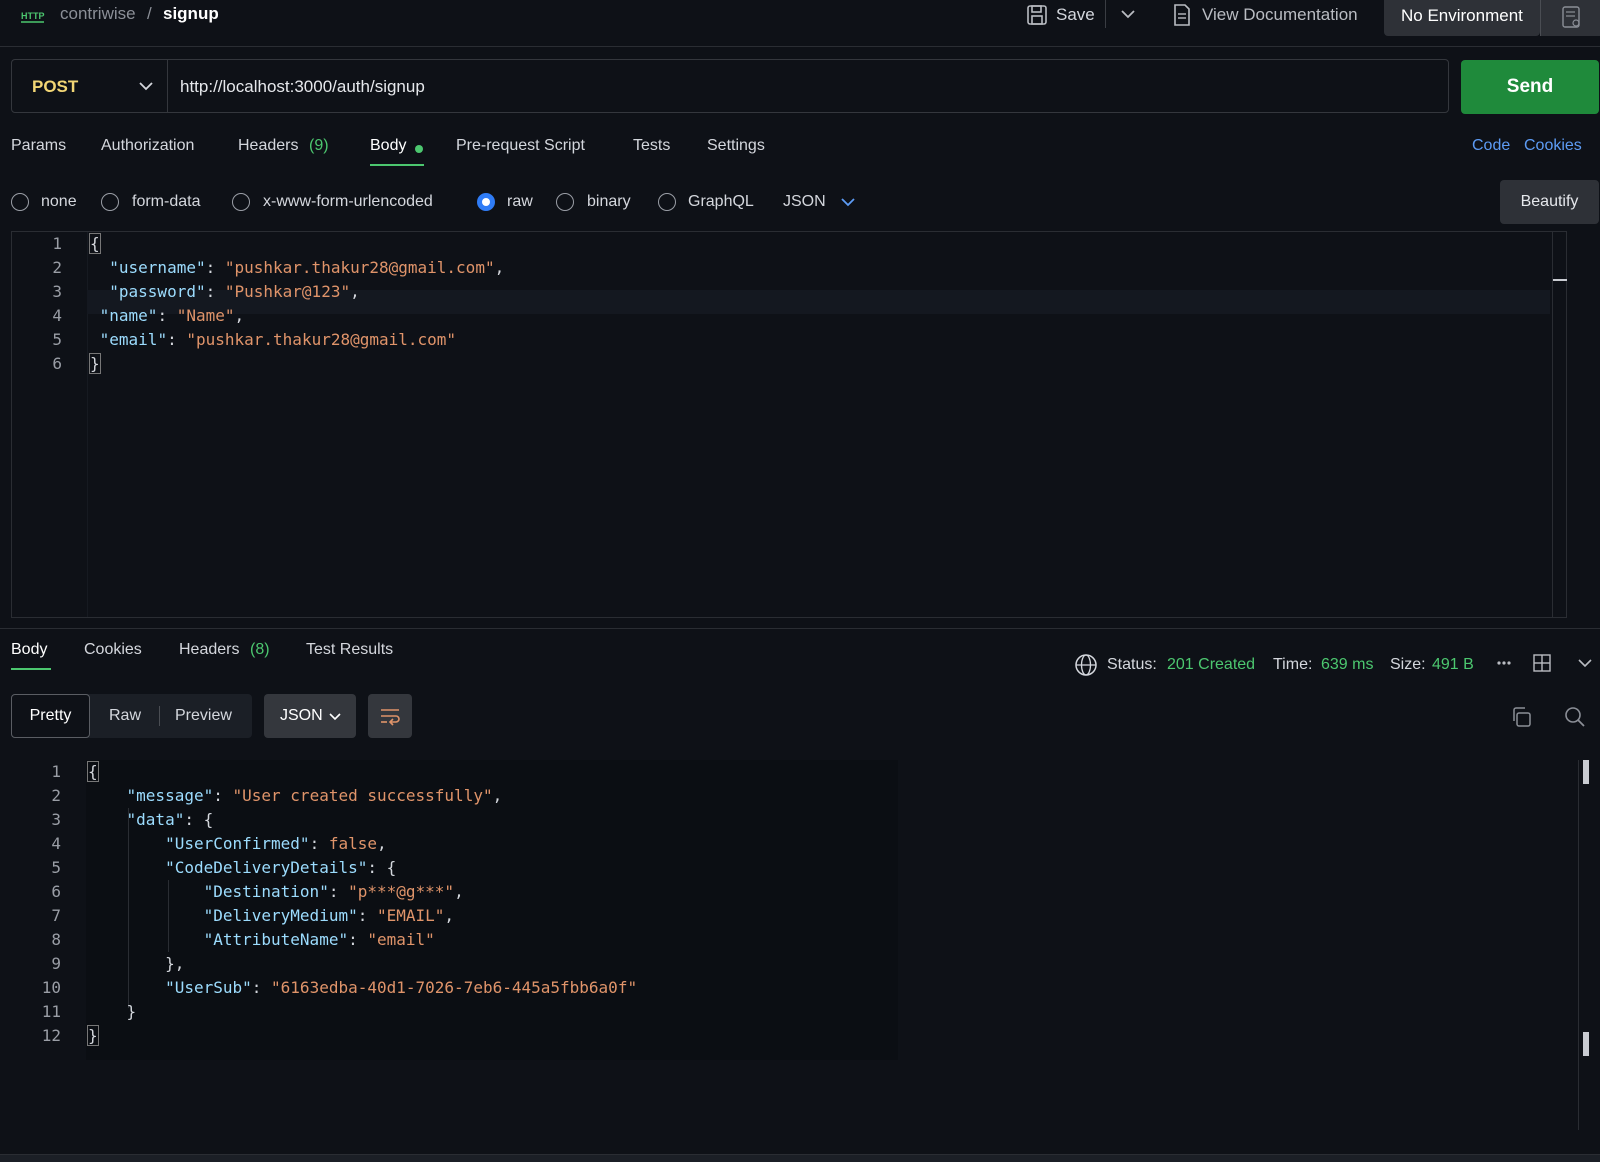 This screenshot has width=1600, height=1162. What do you see at coordinates (57, 291) in the screenshot?
I see `line-number: 3` at bounding box center [57, 291].